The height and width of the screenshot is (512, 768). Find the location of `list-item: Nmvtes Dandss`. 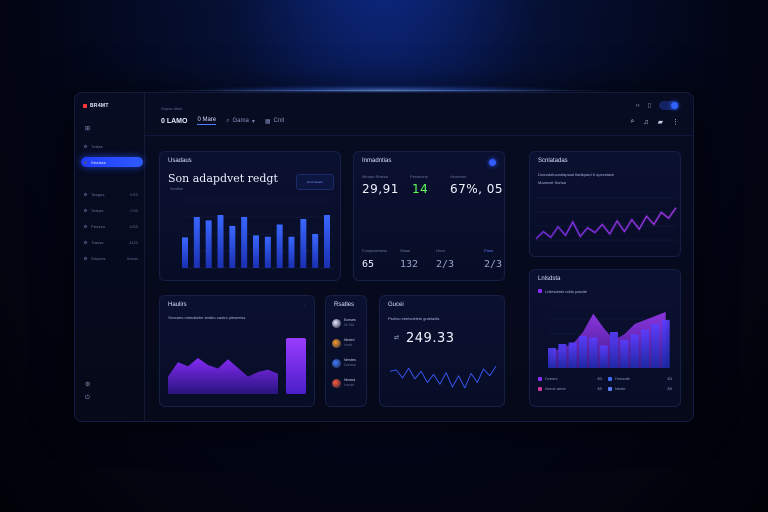

list-item: Nmvtes Dandss is located at coordinates (344, 363).